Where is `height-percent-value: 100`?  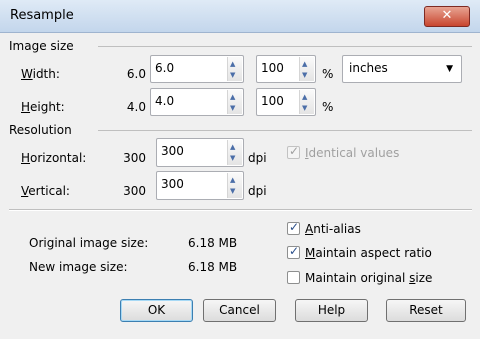
height-percent-value: 100 is located at coordinates (272, 101).